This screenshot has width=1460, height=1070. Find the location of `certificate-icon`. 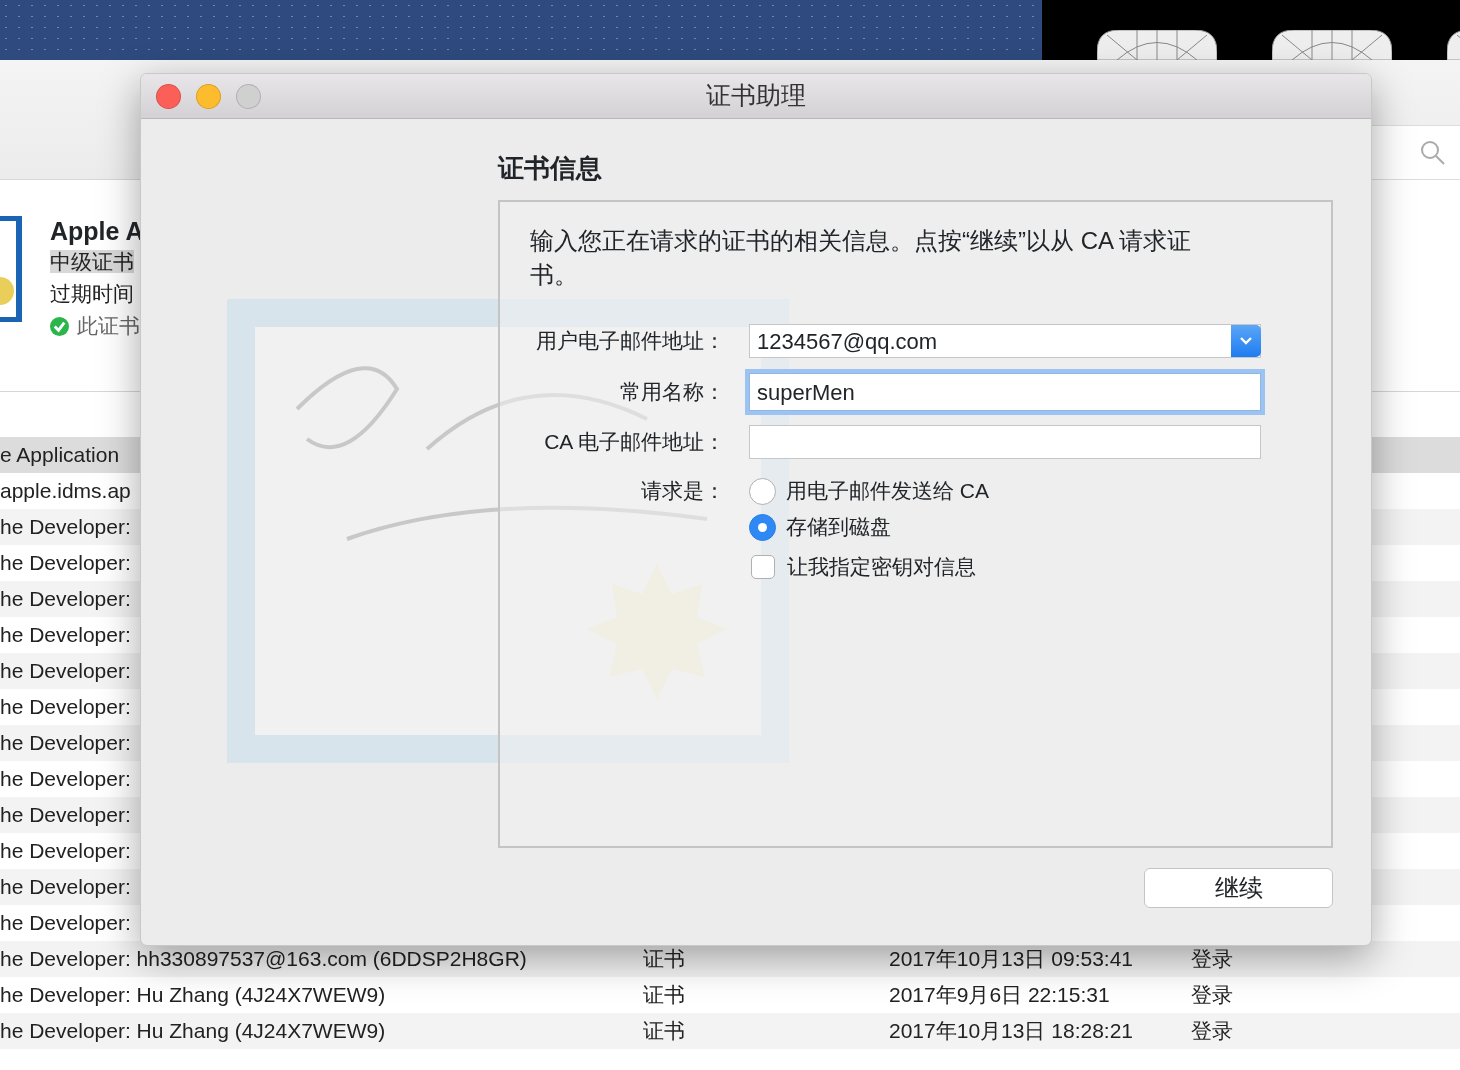

certificate-icon is located at coordinates (11, 269).